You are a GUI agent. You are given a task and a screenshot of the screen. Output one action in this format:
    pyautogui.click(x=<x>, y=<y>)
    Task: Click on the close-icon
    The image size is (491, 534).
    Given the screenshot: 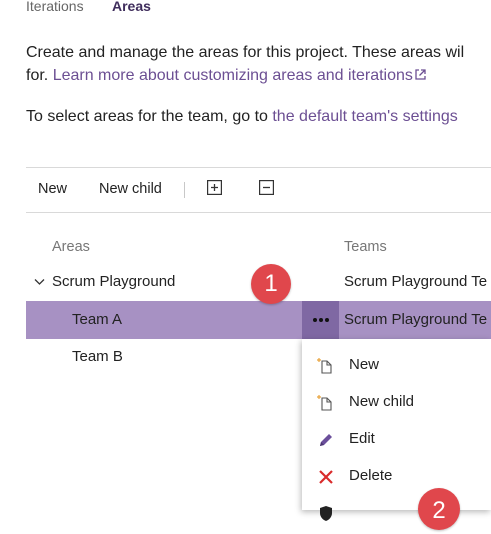 What is the action you would take?
    pyautogui.click(x=326, y=477)
    